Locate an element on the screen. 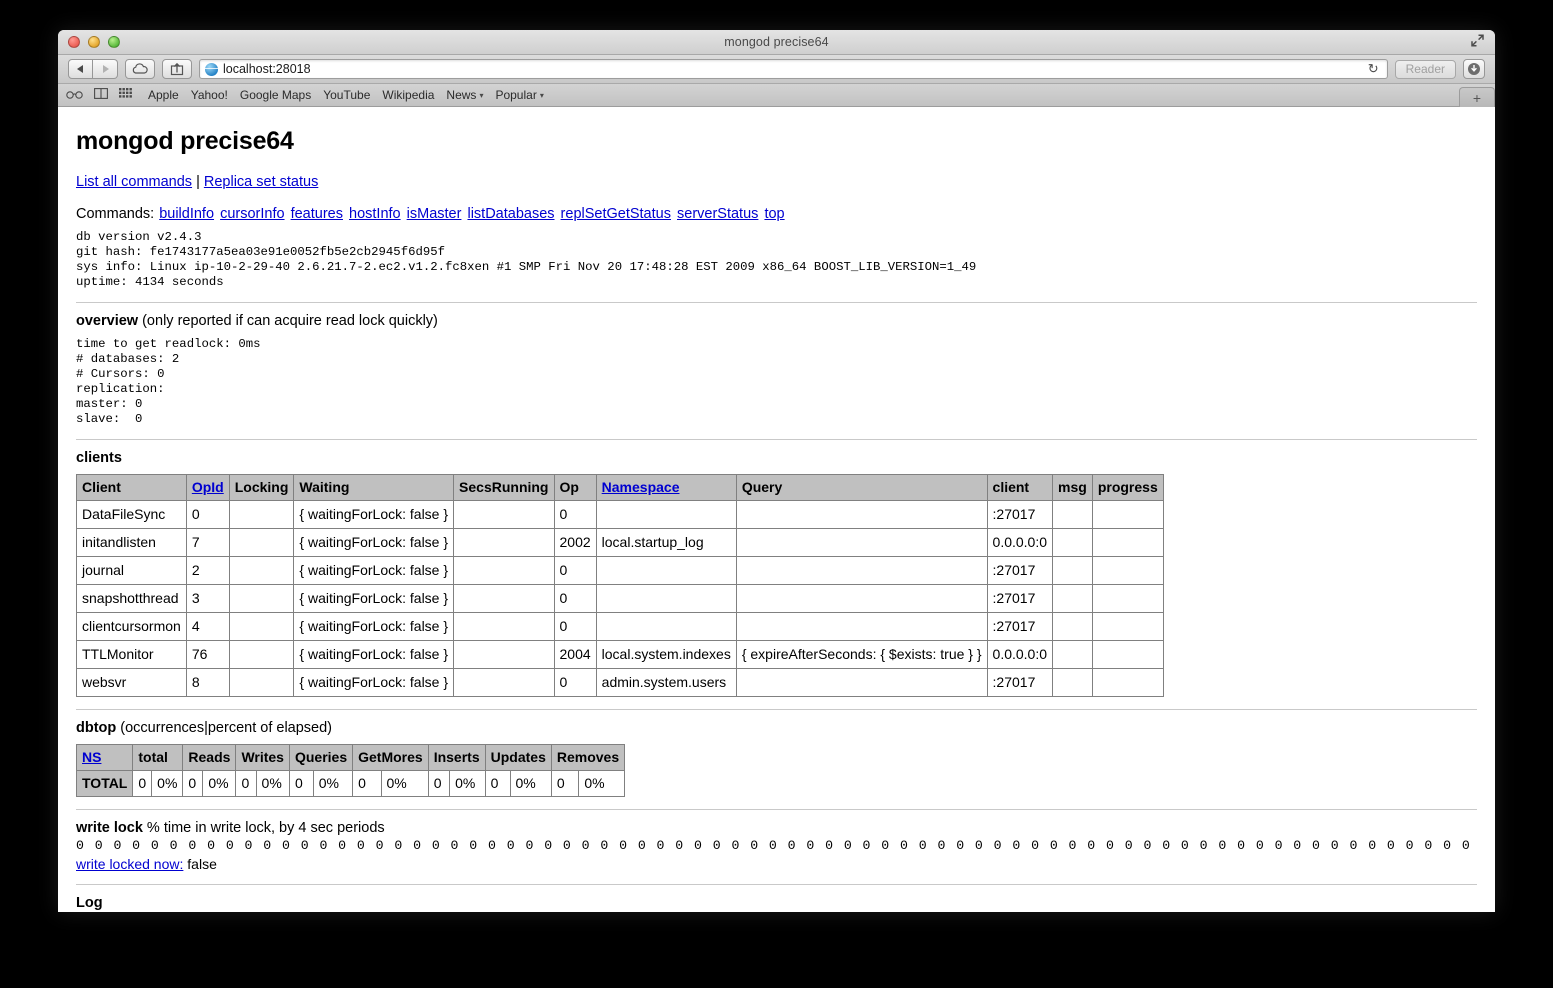 This screenshot has height=988, width=1553. bookmark-popular: Popular ▾ is located at coordinates (519, 95).